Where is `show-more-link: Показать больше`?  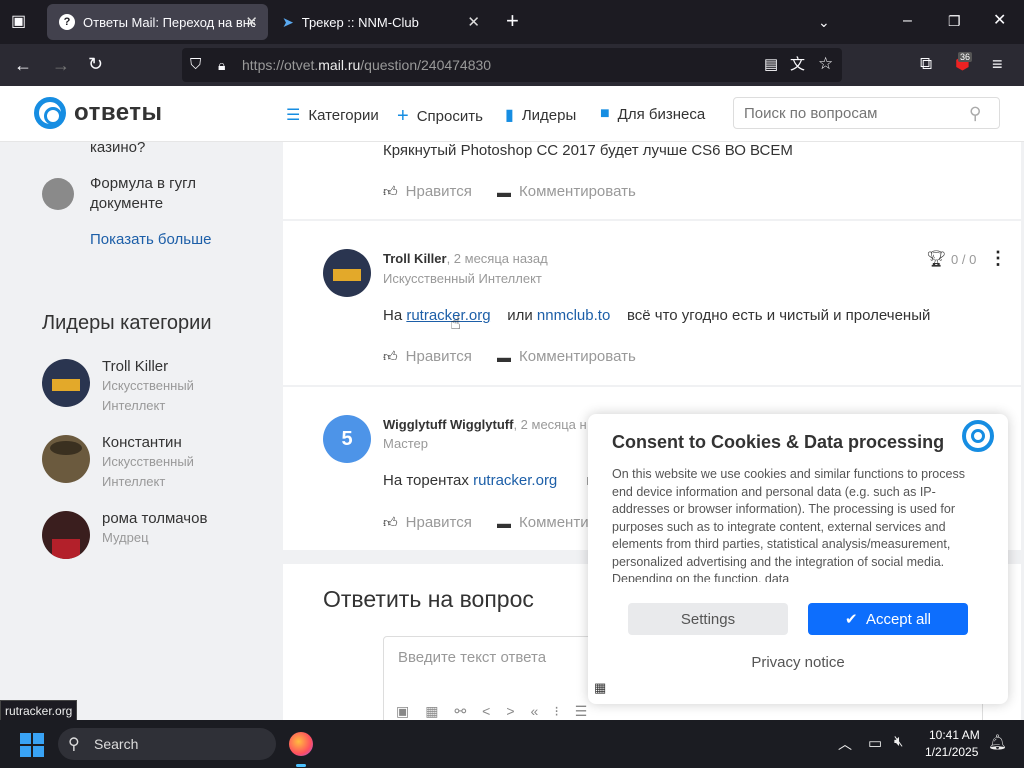 show-more-link: Показать больше is located at coordinates (150, 240).